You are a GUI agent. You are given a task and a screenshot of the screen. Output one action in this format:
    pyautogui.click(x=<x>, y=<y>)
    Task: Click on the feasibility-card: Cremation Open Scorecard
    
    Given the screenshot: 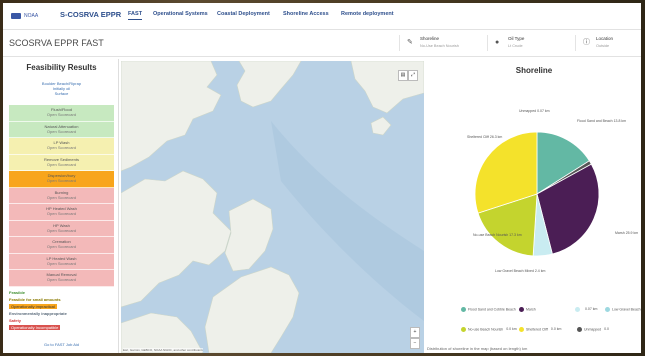 What is the action you would take?
    pyautogui.click(x=61, y=245)
    